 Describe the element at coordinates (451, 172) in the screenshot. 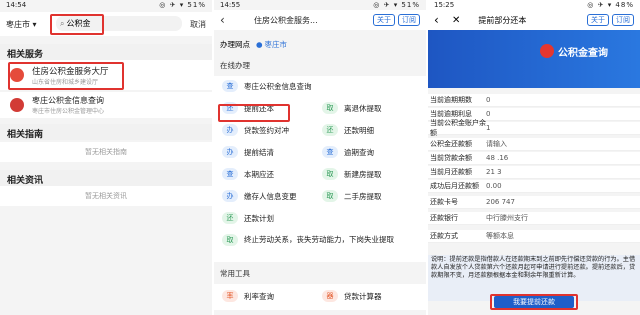

I see `field-label: 当前月还款额` at that location.